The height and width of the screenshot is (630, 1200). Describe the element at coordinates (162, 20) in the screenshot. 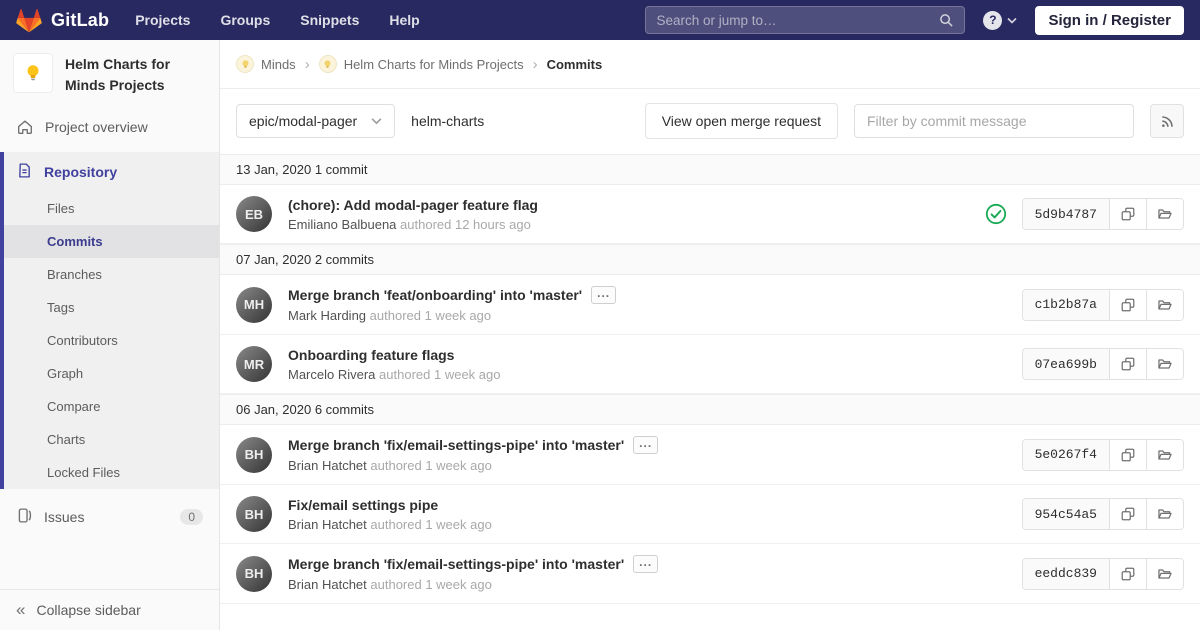

I see `nav-link-projects: Projects` at that location.